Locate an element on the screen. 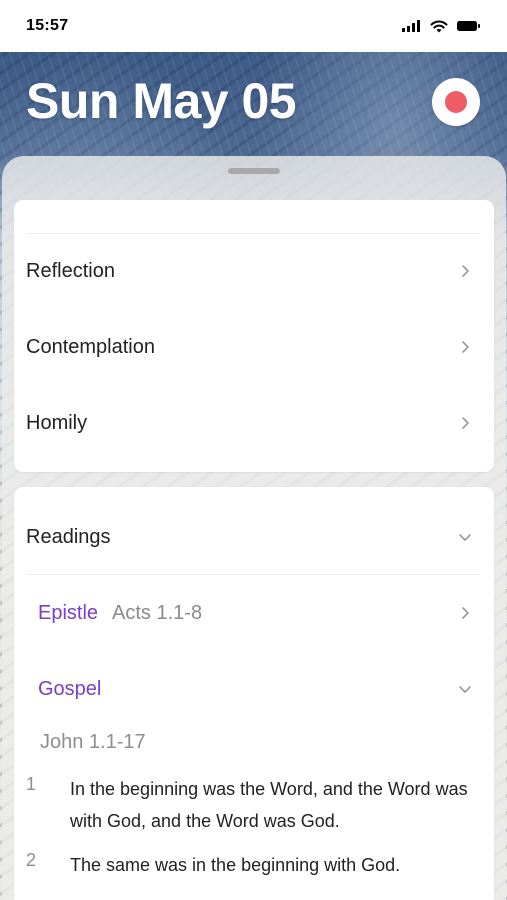 This screenshot has height=900, width=507. reading-title: Gospel is located at coordinates (70, 688).